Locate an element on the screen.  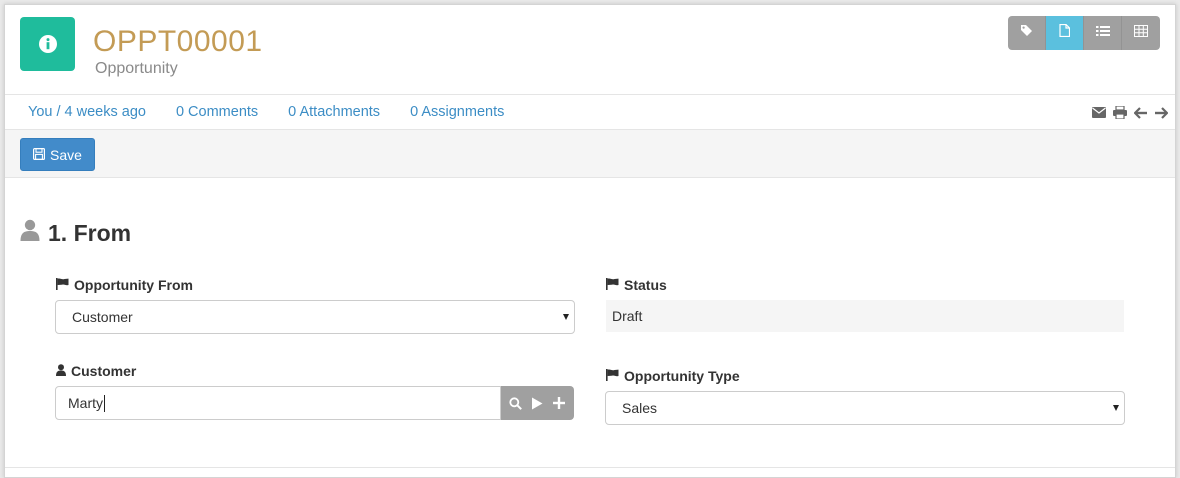
text-cursor is located at coordinates (104, 403).